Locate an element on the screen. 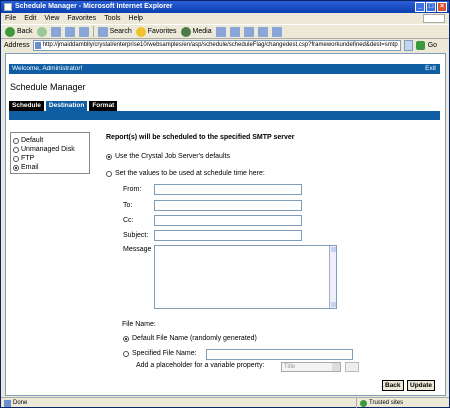  address-label: Address is located at coordinates (17, 45).